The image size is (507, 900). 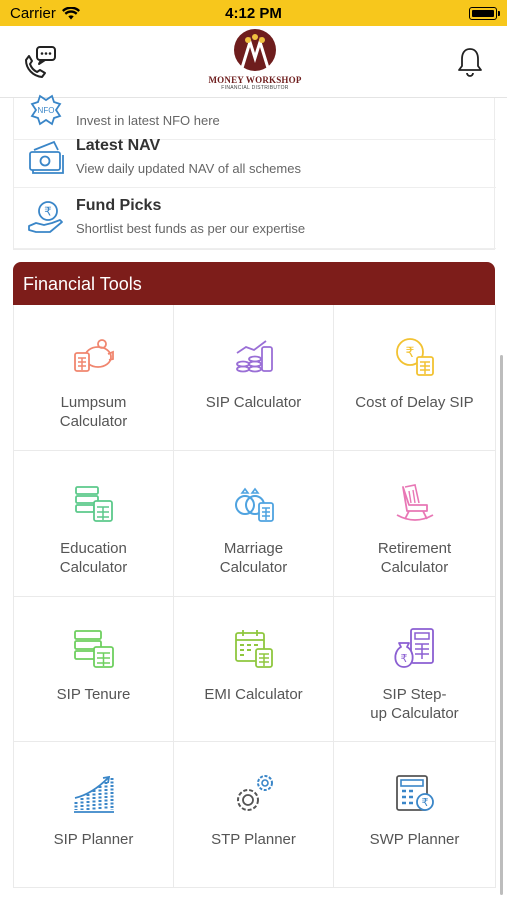 I want to click on money-notes-icon, so click(x=46, y=157).